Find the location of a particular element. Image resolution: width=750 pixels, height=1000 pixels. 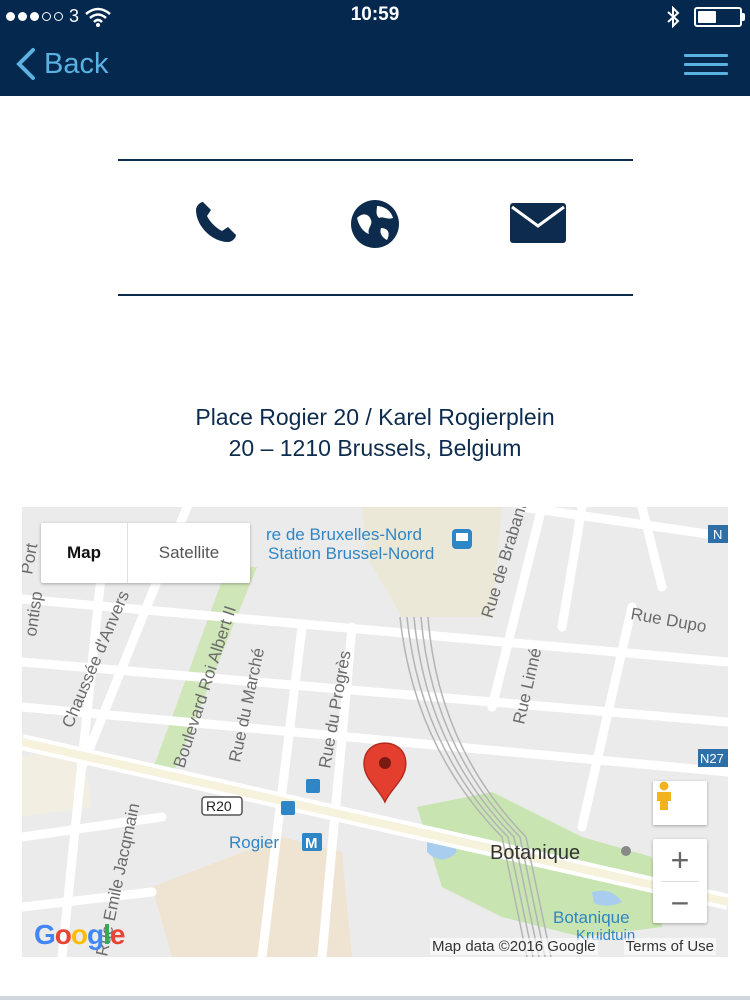

map-label-kruidtuin-1: Botanique is located at coordinates (591, 917).